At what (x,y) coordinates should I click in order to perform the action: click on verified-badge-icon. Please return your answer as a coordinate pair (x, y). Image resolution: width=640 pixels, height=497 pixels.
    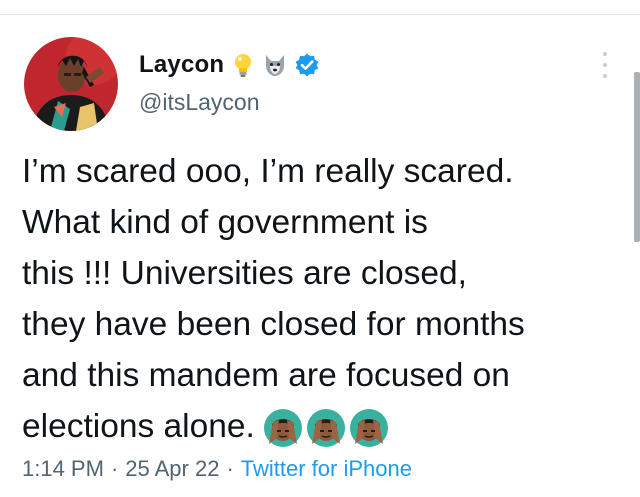
    Looking at the image, I should click on (307, 65).